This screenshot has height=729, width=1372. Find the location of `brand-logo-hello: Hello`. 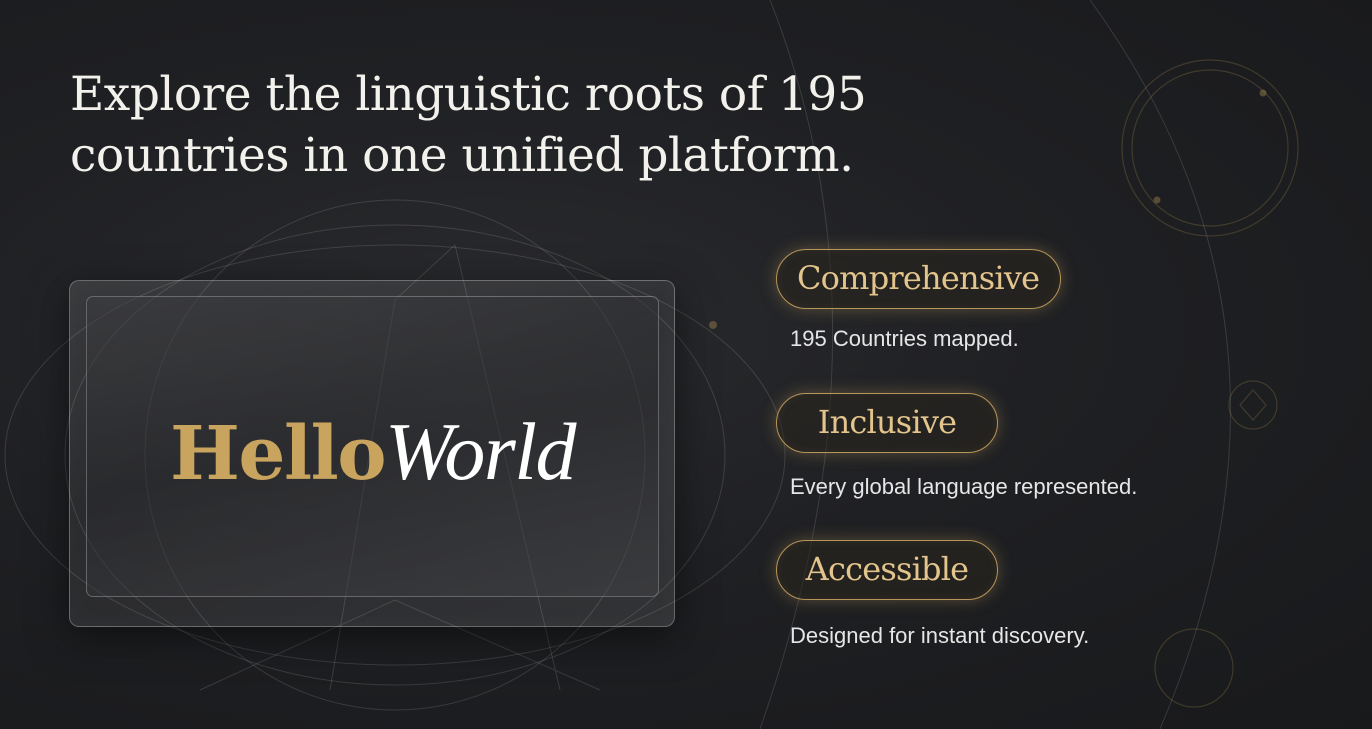

brand-logo-hello: Hello is located at coordinates (278, 454).